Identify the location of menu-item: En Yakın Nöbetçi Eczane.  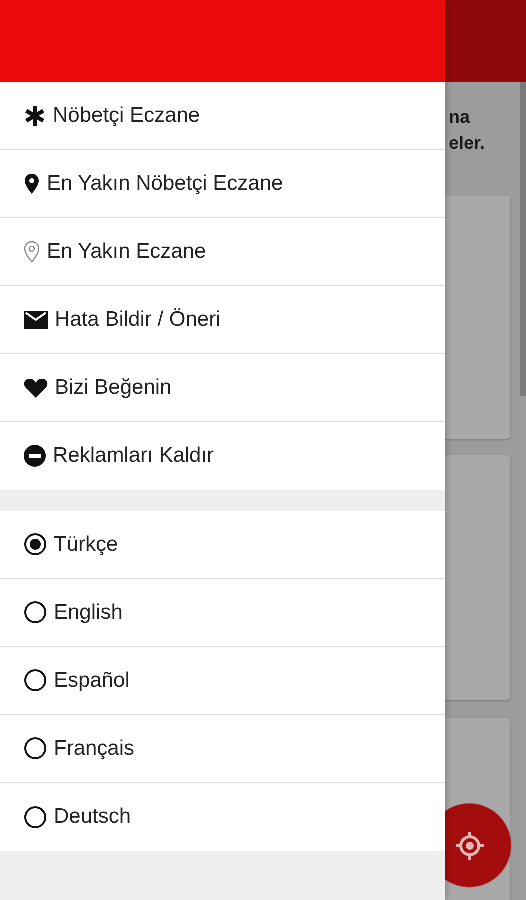
(222, 184).